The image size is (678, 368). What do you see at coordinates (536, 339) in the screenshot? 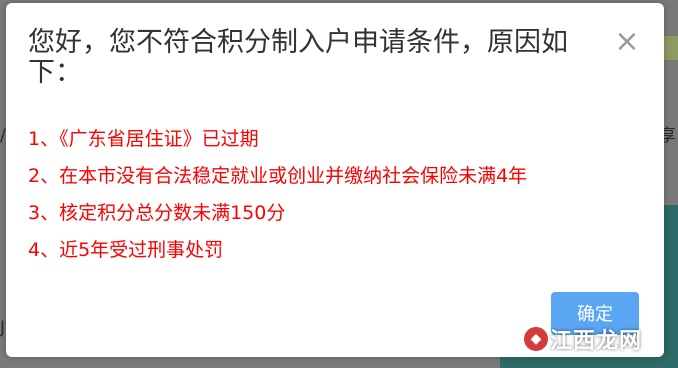
I see `watermark-badge-icon: ◆` at bounding box center [536, 339].